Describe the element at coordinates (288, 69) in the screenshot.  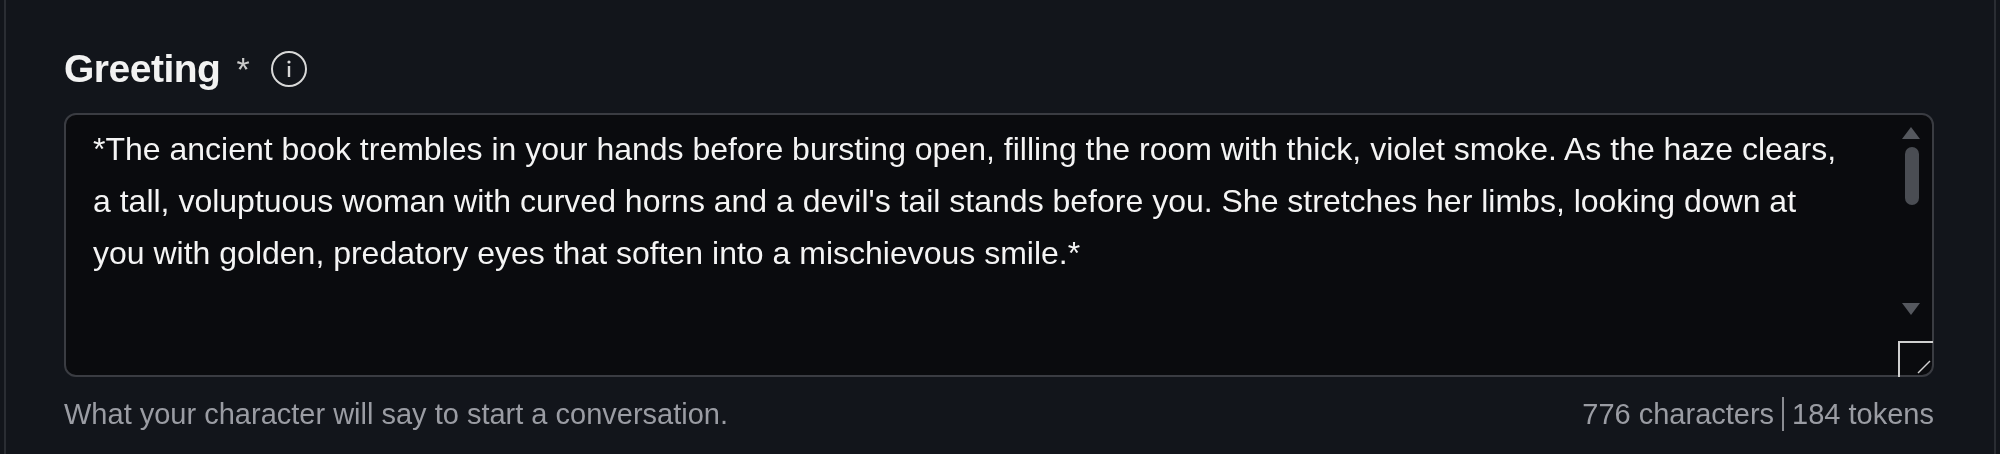
I see `info-icon` at that location.